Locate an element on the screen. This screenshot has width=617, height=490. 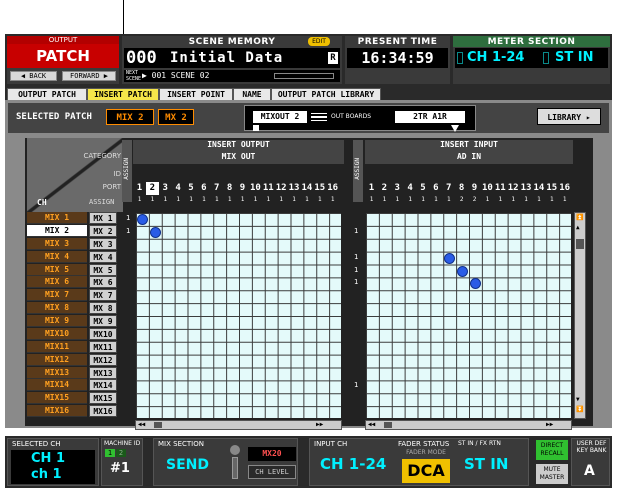
left-assign-vertical: ASSIGN is located at coordinates (127, 171).